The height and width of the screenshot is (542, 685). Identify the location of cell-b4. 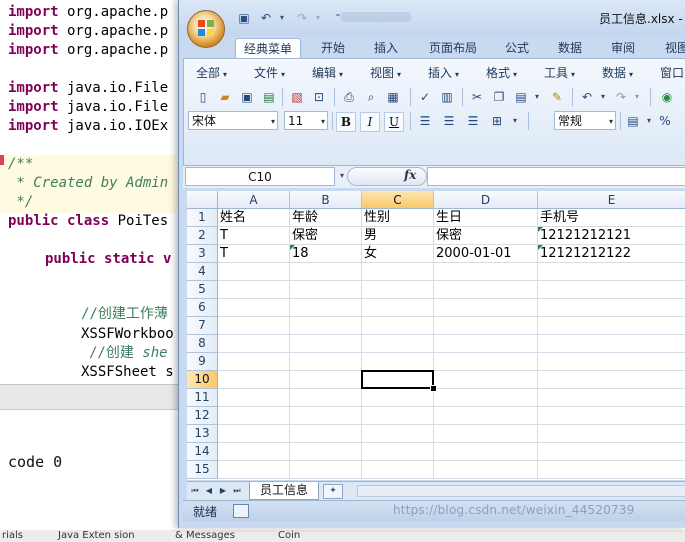
(326, 272).